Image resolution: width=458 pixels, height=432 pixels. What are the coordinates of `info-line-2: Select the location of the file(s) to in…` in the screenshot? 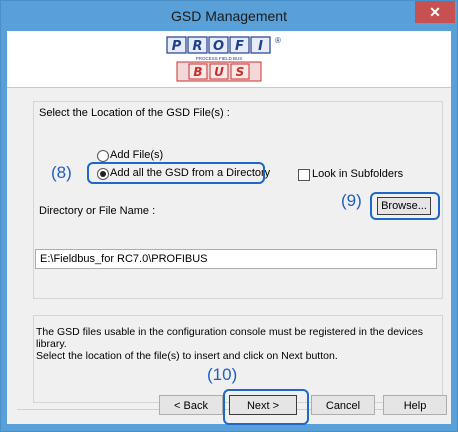 It's located at (187, 356).